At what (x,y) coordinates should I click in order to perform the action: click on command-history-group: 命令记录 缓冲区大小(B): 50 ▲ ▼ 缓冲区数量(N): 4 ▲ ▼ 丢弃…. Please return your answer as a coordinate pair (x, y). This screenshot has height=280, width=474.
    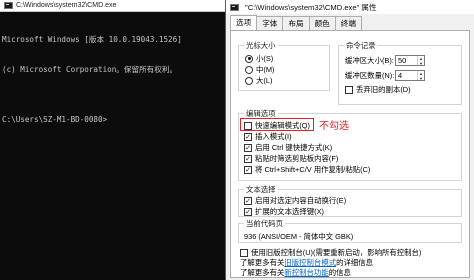
    Looking at the image, I should click on (400, 72).